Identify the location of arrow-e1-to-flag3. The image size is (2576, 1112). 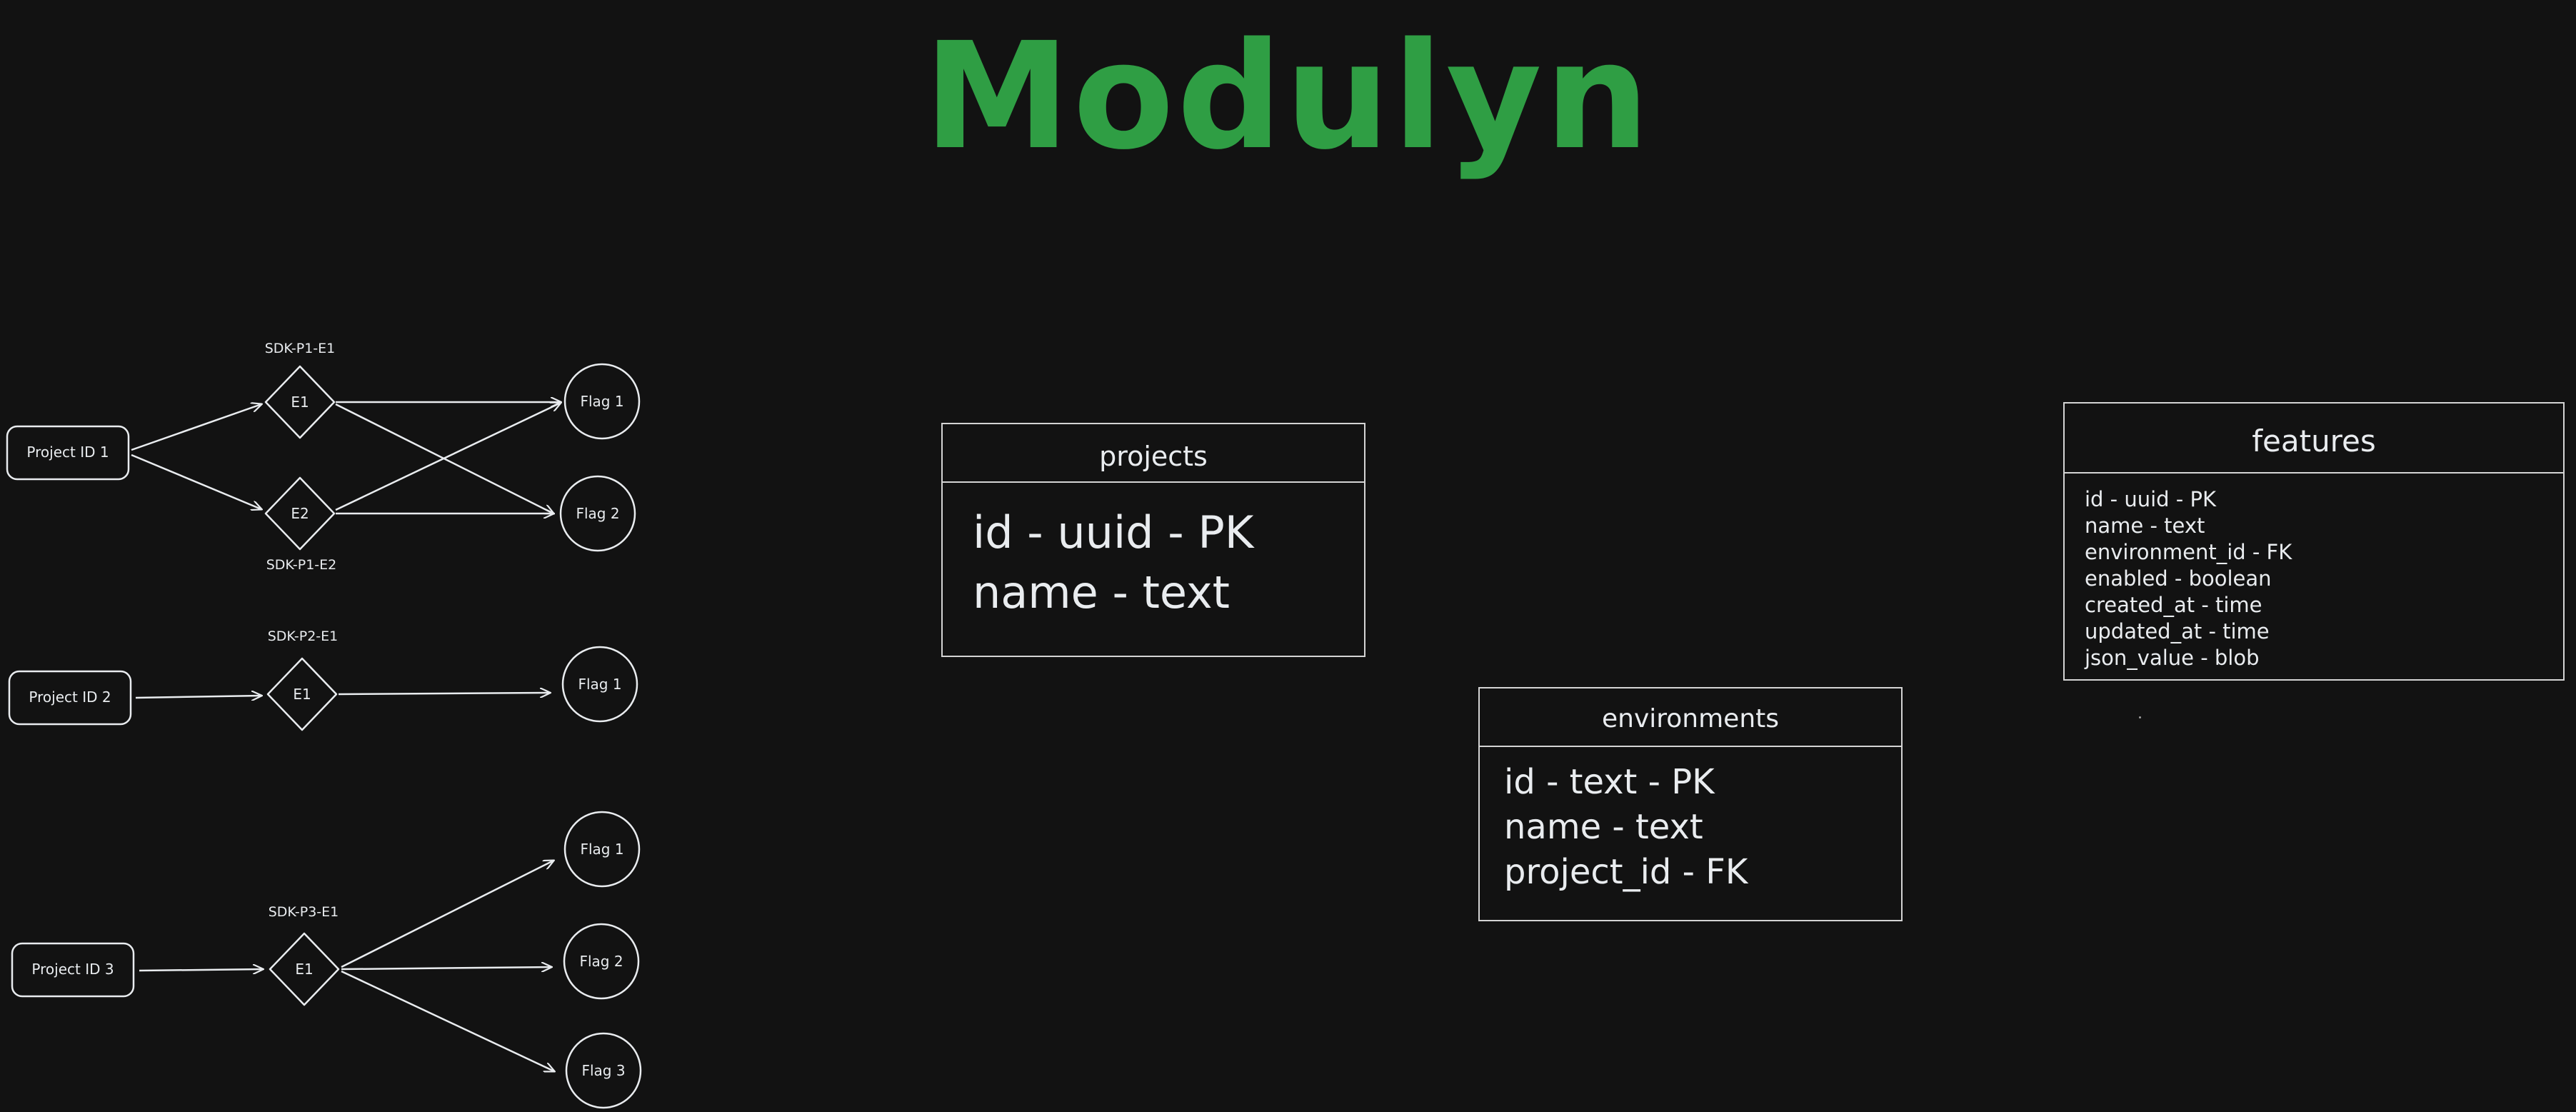
(447, 1020).